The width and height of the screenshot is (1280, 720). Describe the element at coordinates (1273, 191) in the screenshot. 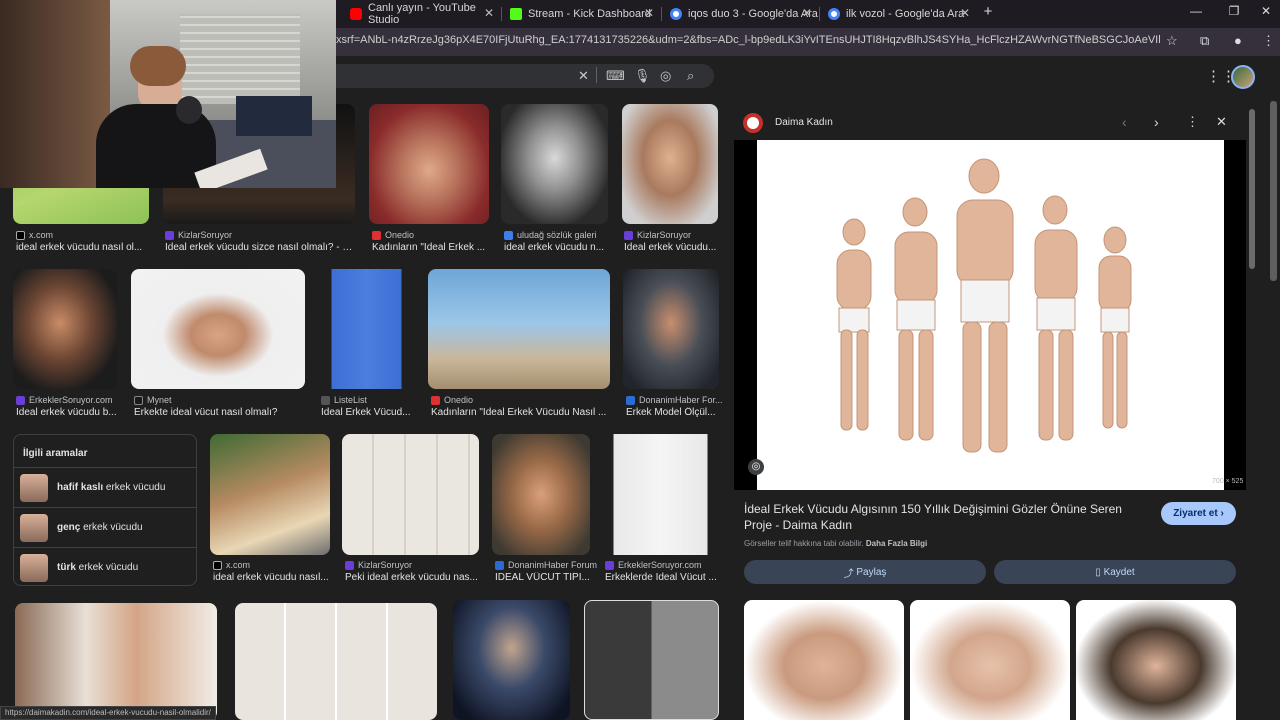

I see `page-scrollbar-thumb` at that location.